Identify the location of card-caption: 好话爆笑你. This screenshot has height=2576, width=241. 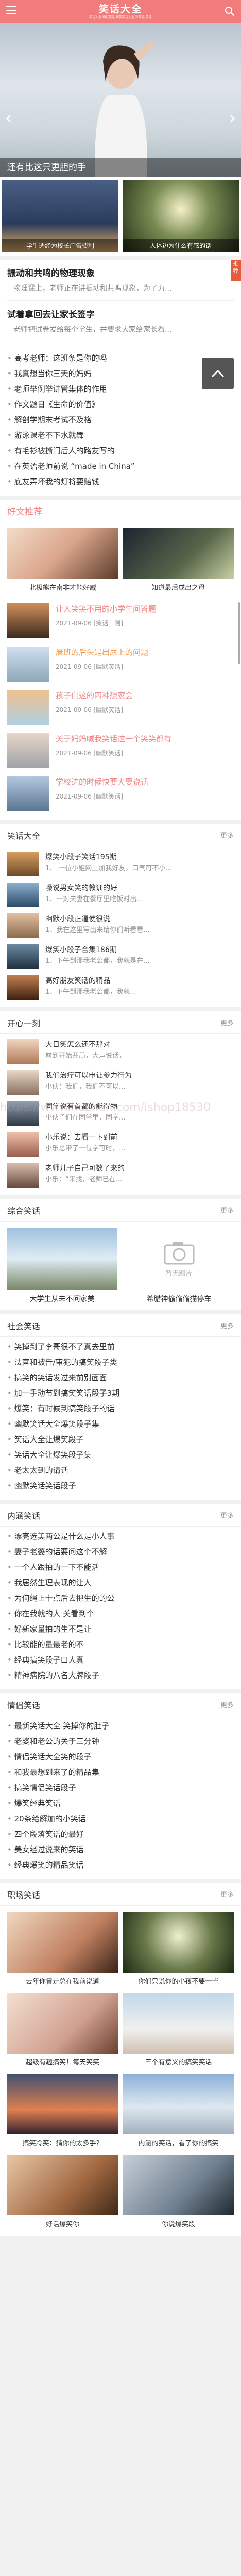
(62, 2224).